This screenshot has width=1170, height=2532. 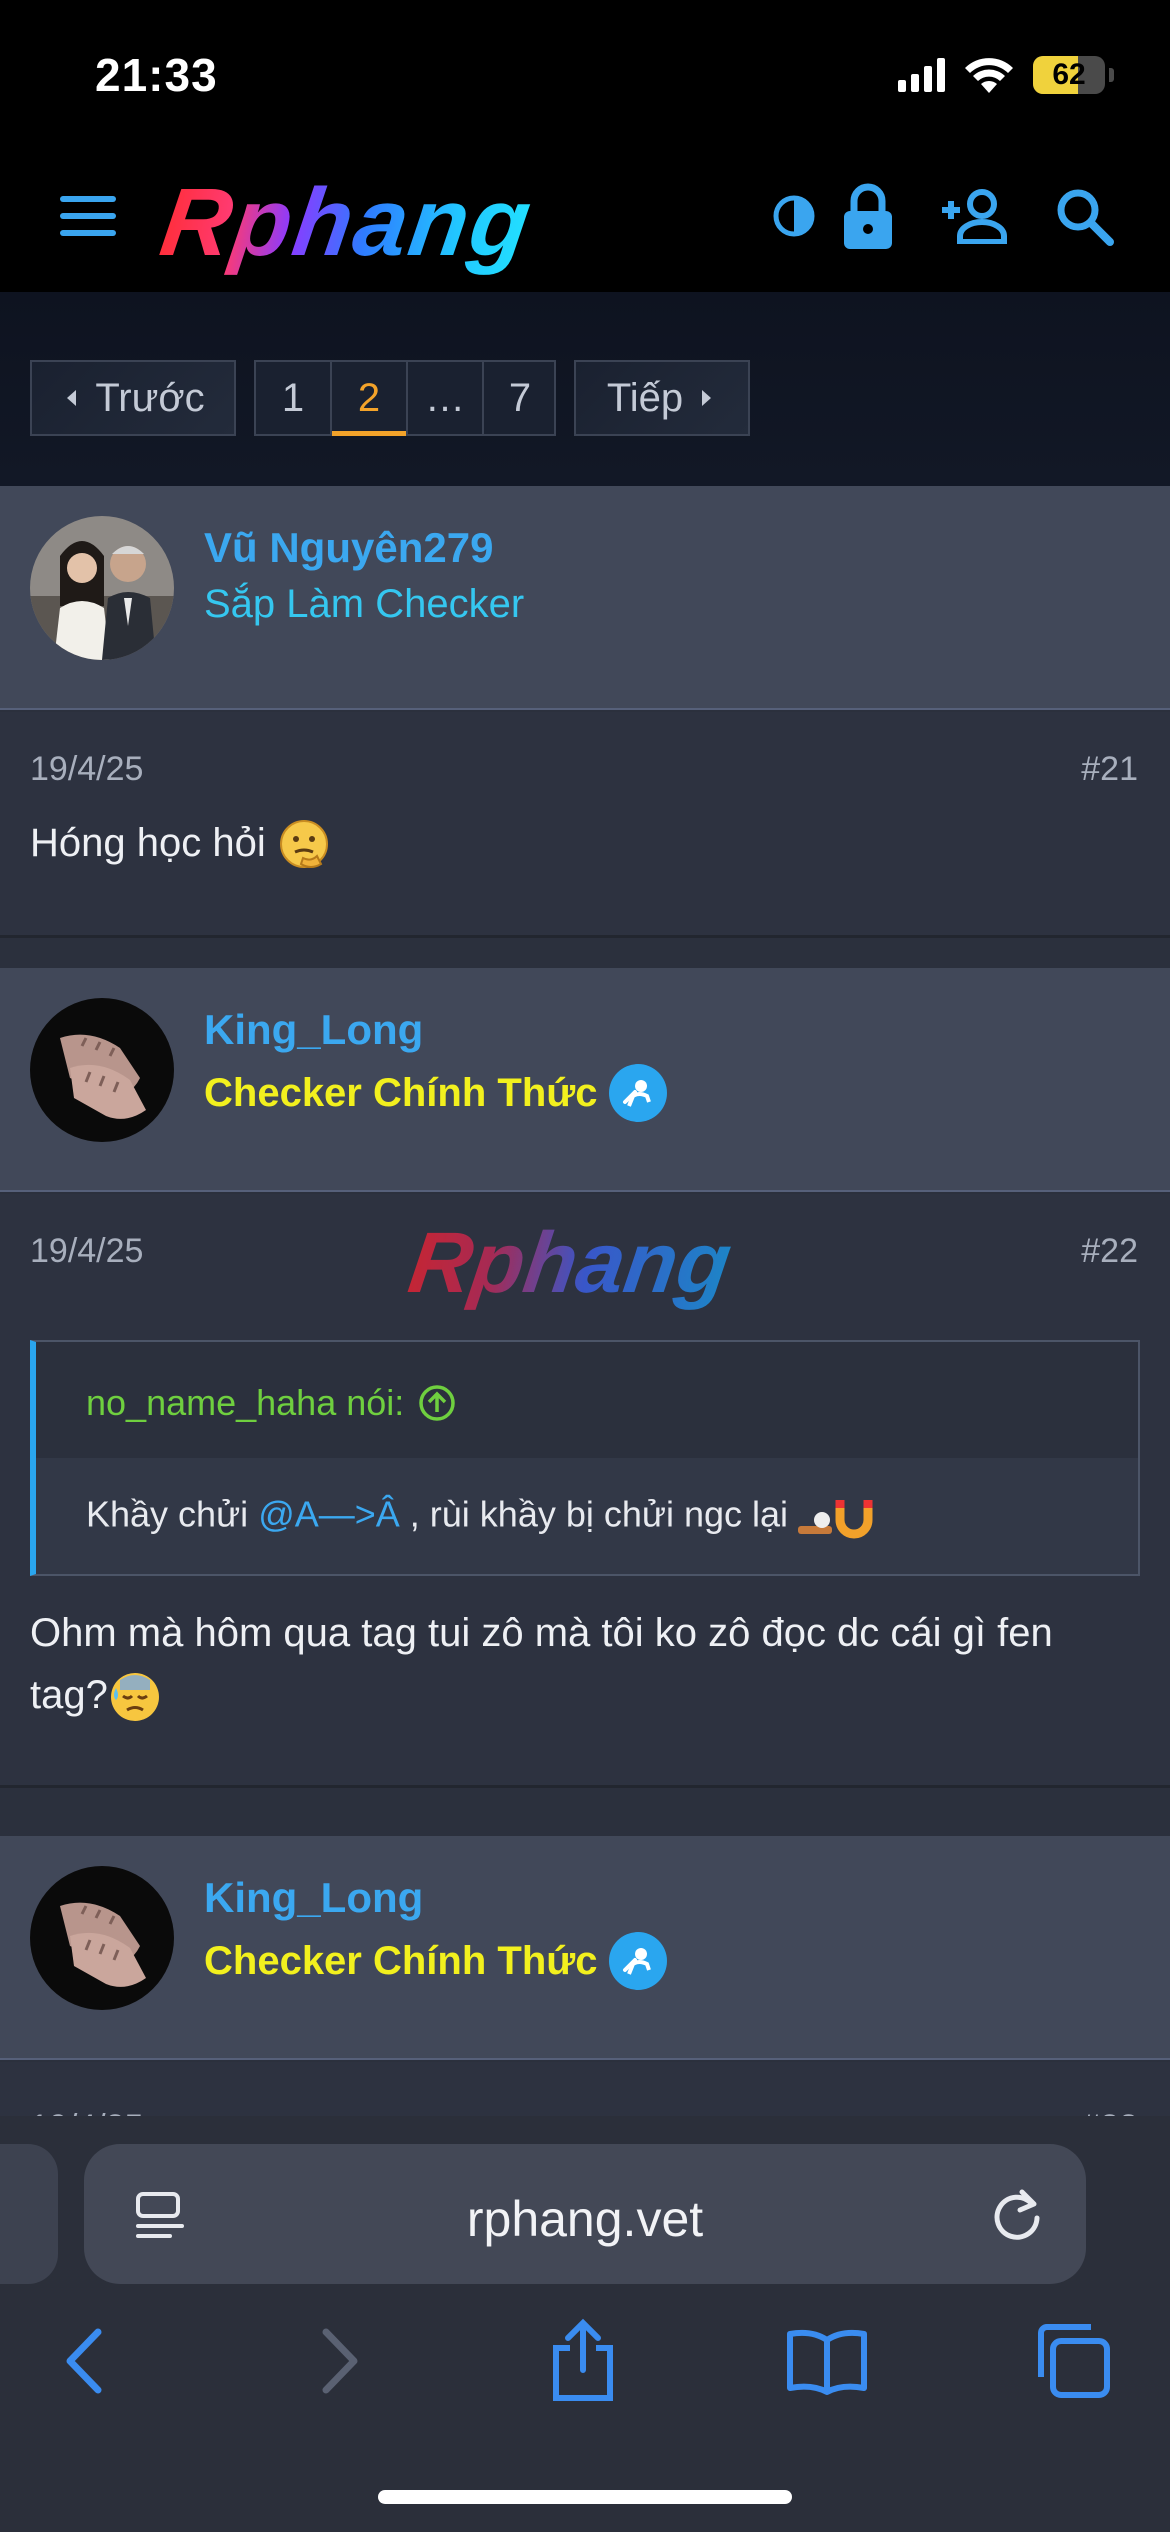 I want to click on downcast-sweat-face-icon, so click(x=134, y=1697).